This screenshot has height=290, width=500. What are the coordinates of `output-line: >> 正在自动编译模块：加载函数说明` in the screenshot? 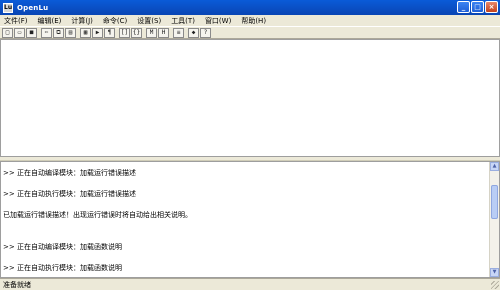 It's located at (62, 246).